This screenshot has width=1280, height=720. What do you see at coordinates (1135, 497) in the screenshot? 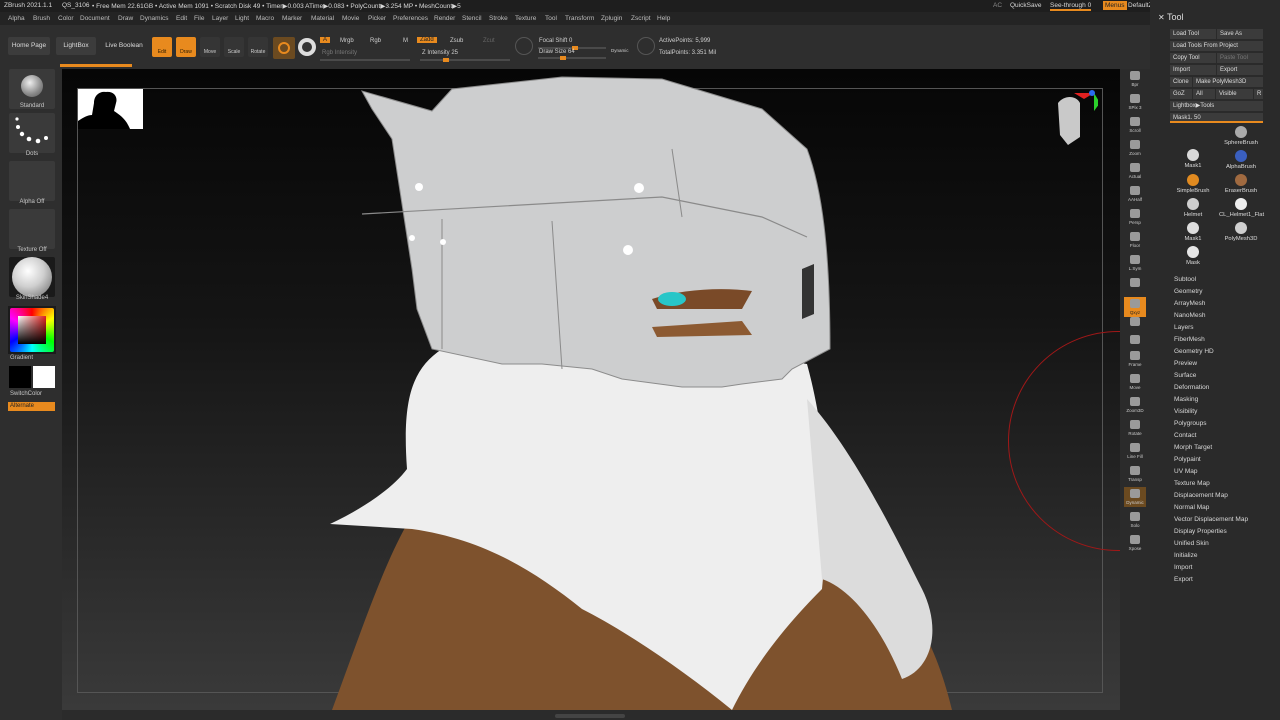
I see `shelf-dynamic-button: Dynamic` at bounding box center [1135, 497].